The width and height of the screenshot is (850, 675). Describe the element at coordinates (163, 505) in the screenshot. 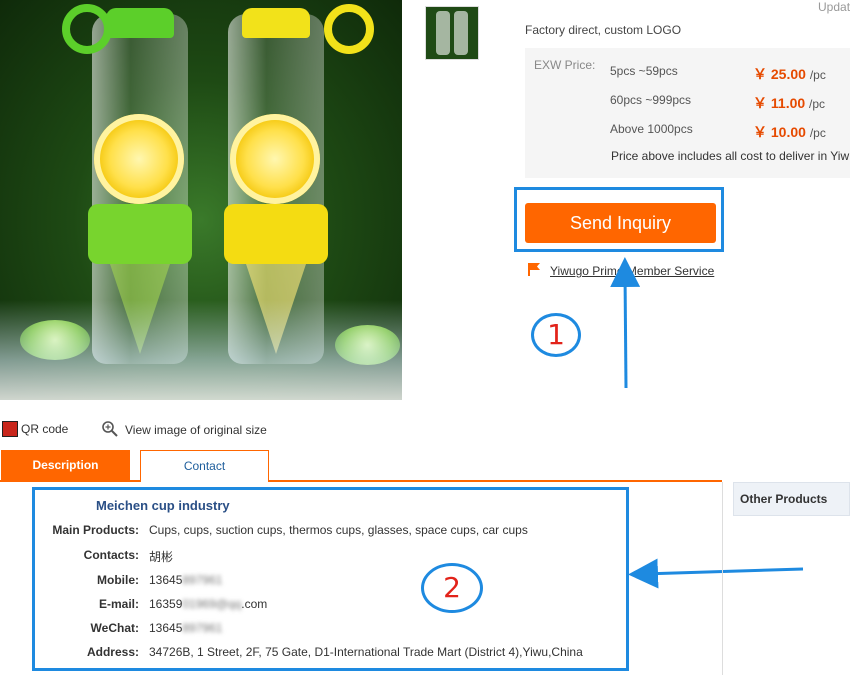

I see `company-name: Meichen cup industry` at that location.